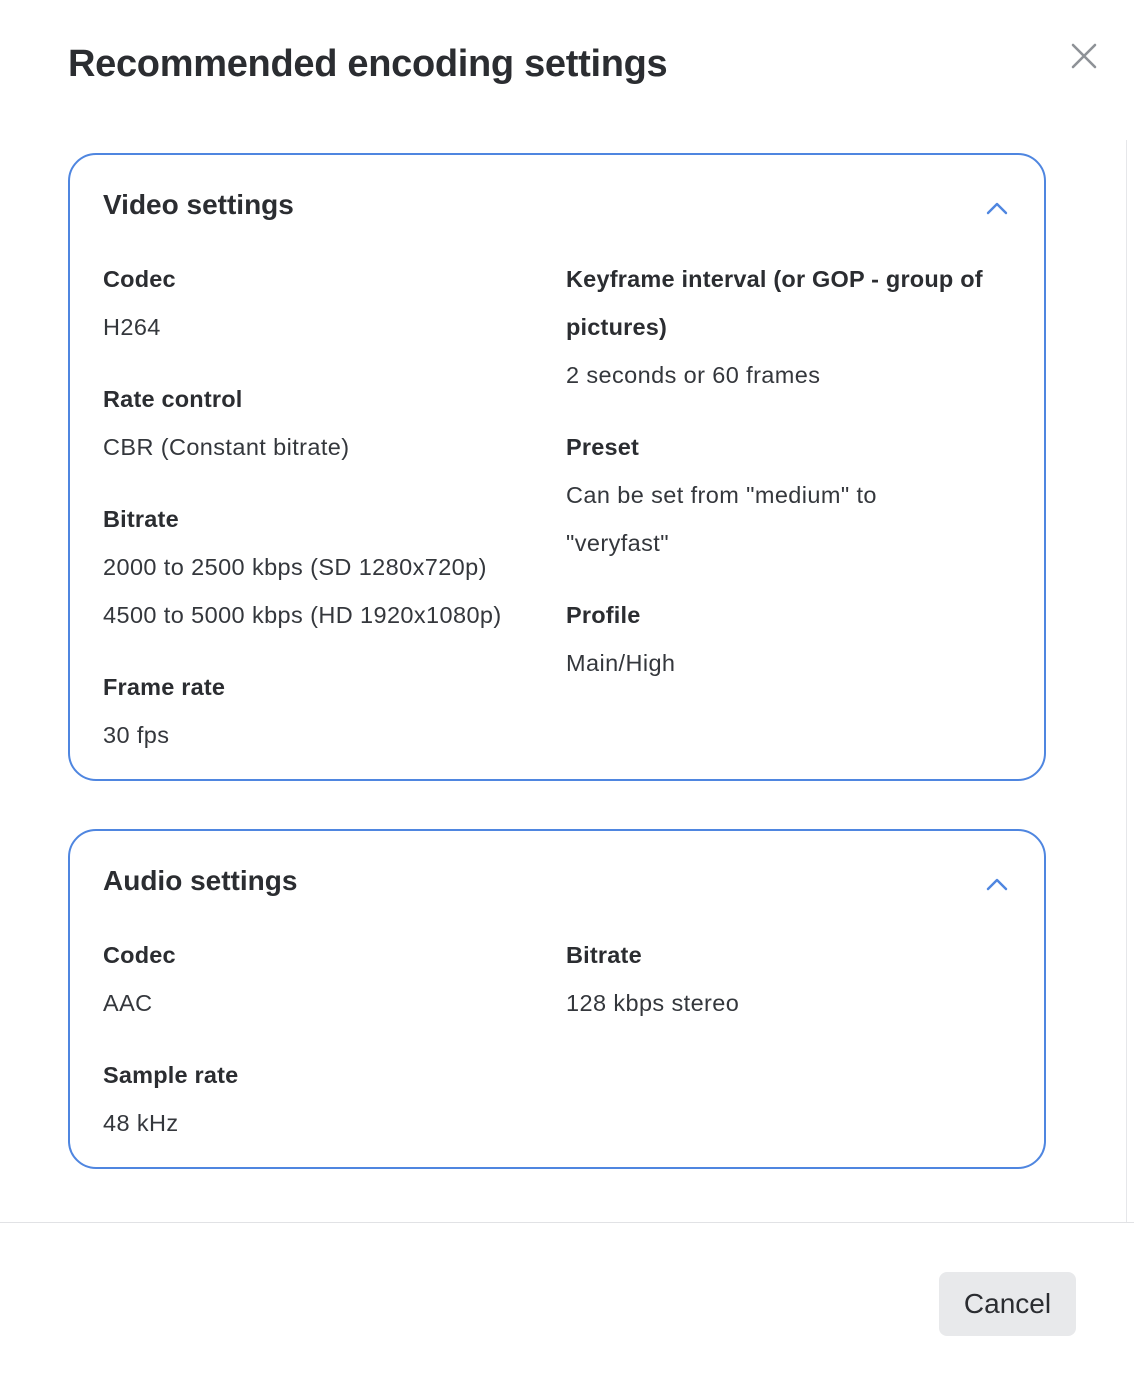  Describe the element at coordinates (693, 375) in the screenshot. I see `field-value: 2 seconds or 60 frames` at that location.